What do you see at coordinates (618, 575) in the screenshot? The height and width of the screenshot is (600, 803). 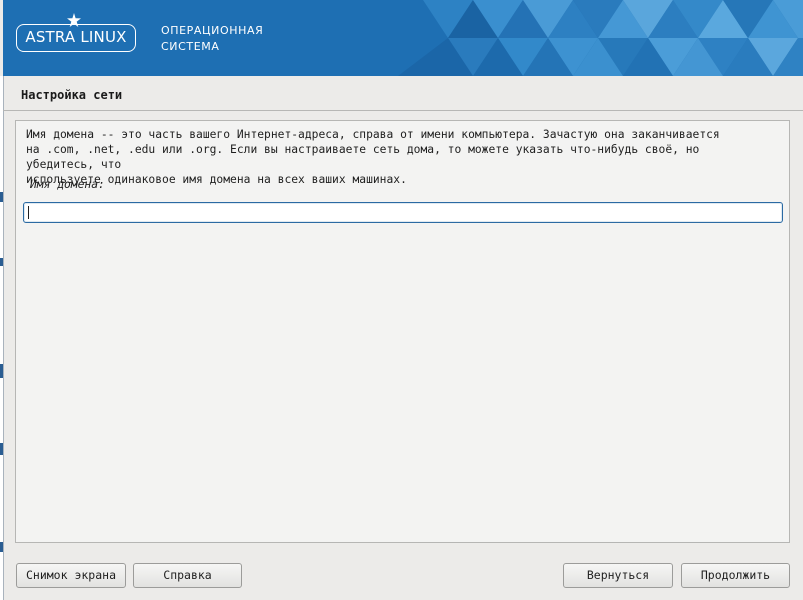 I see `back-button: Вернуться` at bounding box center [618, 575].